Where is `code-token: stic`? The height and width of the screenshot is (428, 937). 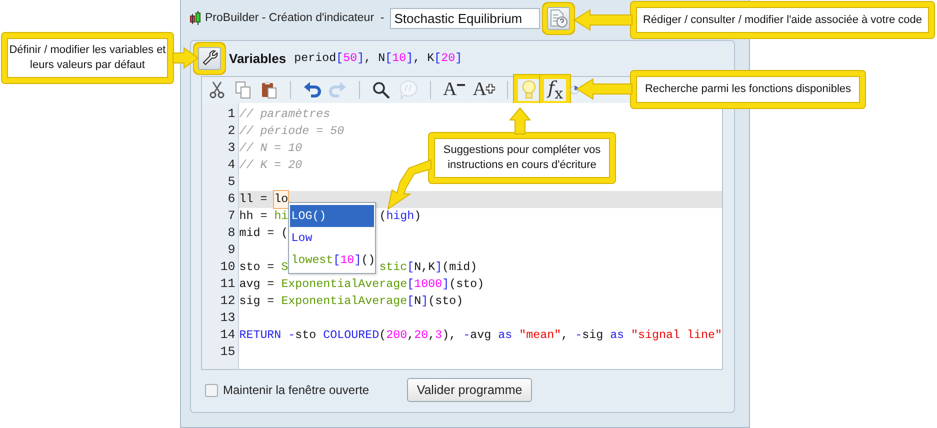 code-token: stic is located at coordinates (393, 267).